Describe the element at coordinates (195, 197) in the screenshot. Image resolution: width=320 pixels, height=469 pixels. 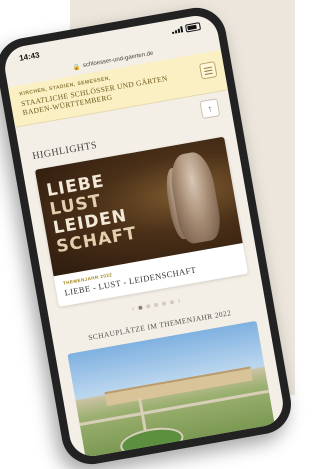
I see `statue-shape` at that location.